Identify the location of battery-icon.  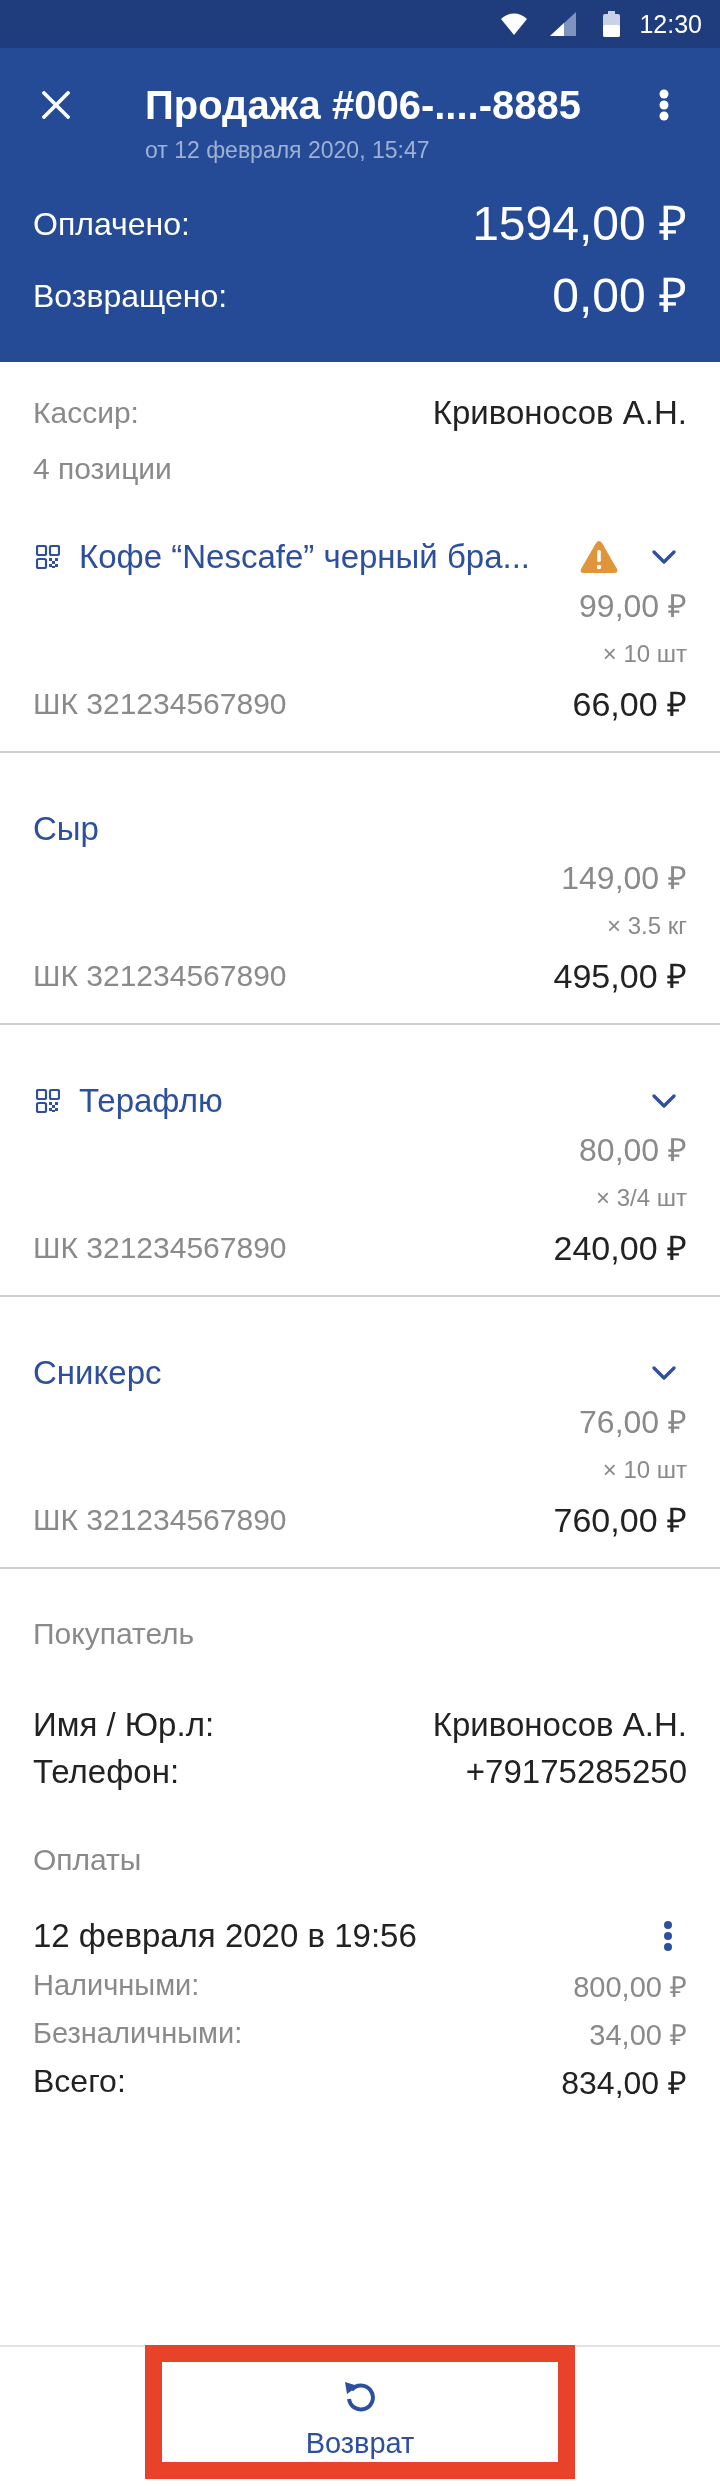
(612, 24).